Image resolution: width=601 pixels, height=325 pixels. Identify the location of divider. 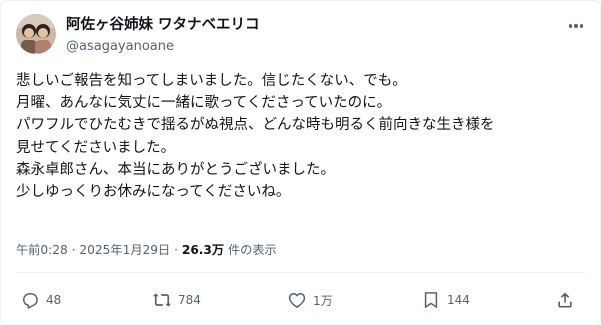
(300, 272).